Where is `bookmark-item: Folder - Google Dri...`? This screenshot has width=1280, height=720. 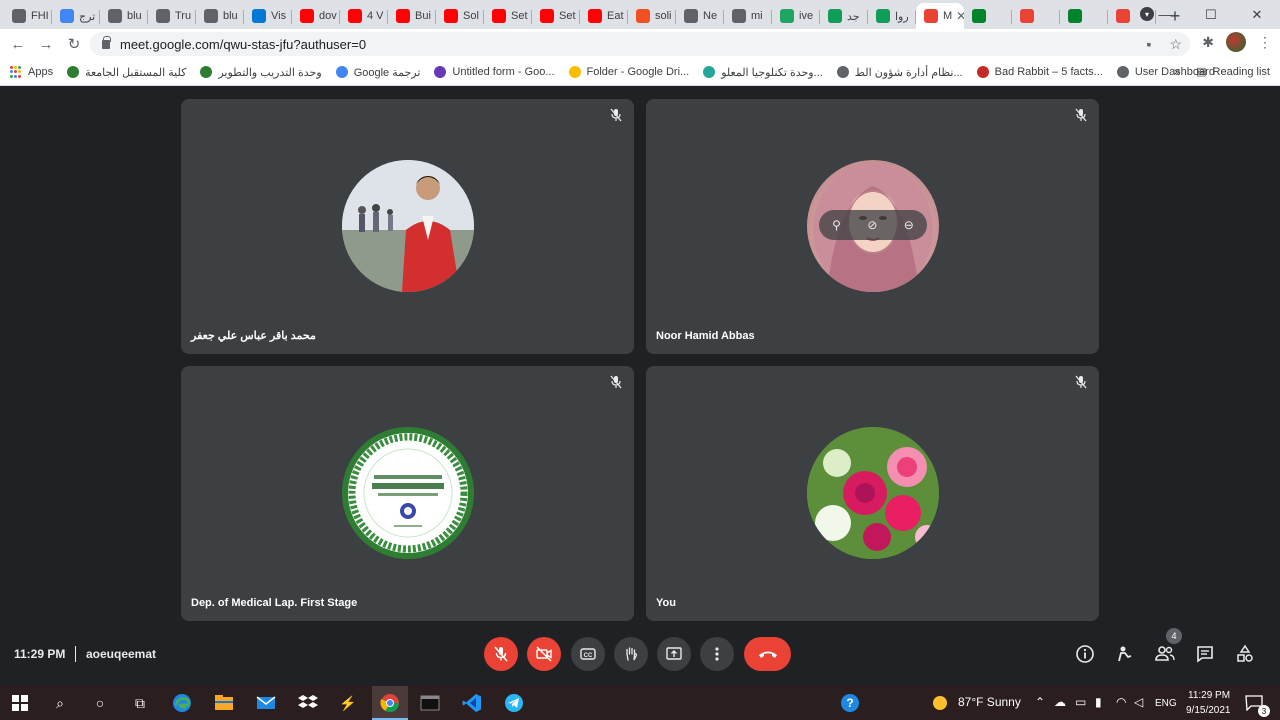
bookmark-item: Folder - Google Dri... is located at coordinates (628, 72).